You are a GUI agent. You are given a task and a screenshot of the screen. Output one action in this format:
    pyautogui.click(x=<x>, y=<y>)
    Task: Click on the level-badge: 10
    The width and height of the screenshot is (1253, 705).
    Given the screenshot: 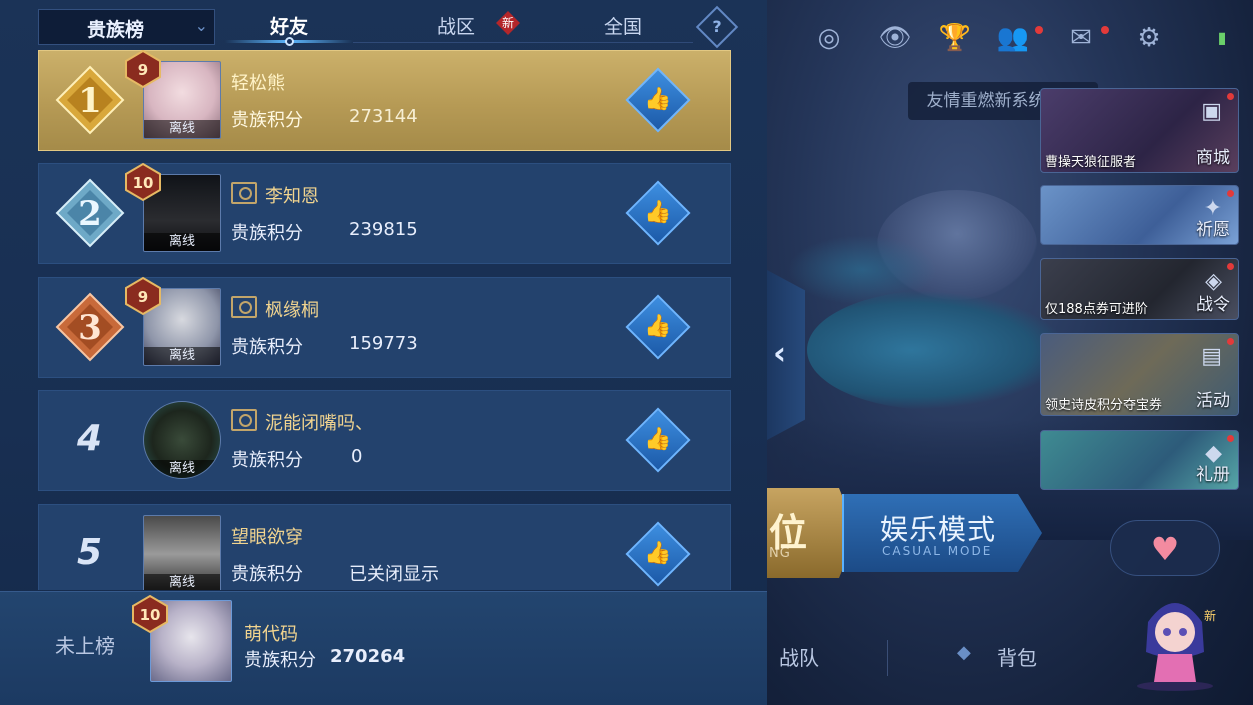 What is the action you would take?
    pyautogui.click(x=150, y=614)
    